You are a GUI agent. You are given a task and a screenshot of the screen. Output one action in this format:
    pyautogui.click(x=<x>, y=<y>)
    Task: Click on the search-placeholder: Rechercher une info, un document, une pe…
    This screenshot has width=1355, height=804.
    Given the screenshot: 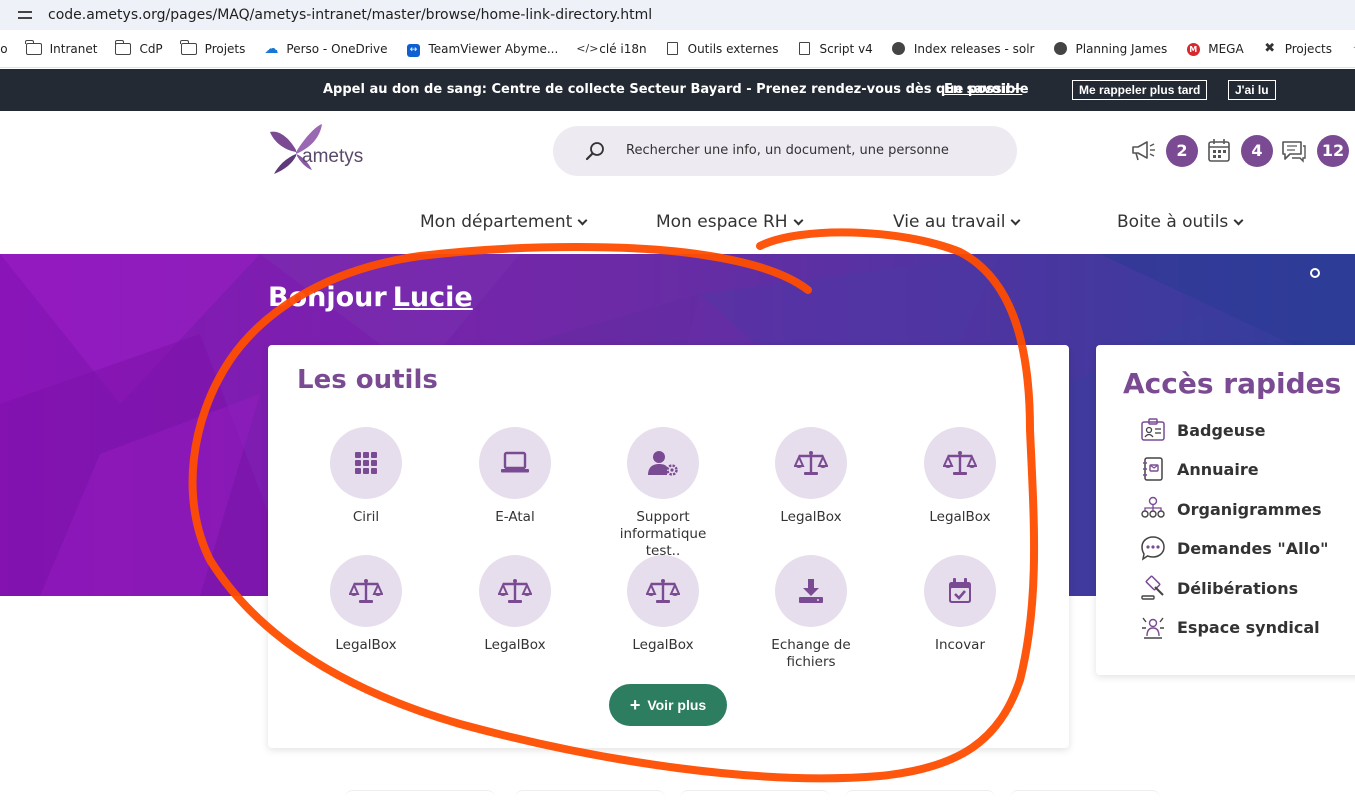 What is the action you would take?
    pyautogui.click(x=787, y=150)
    